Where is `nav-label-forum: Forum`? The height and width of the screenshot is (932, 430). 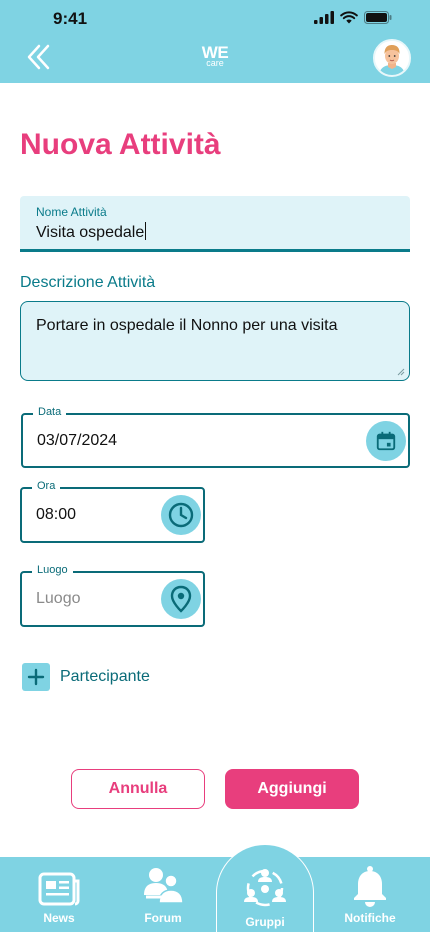 nav-label-forum: Forum is located at coordinates (163, 918).